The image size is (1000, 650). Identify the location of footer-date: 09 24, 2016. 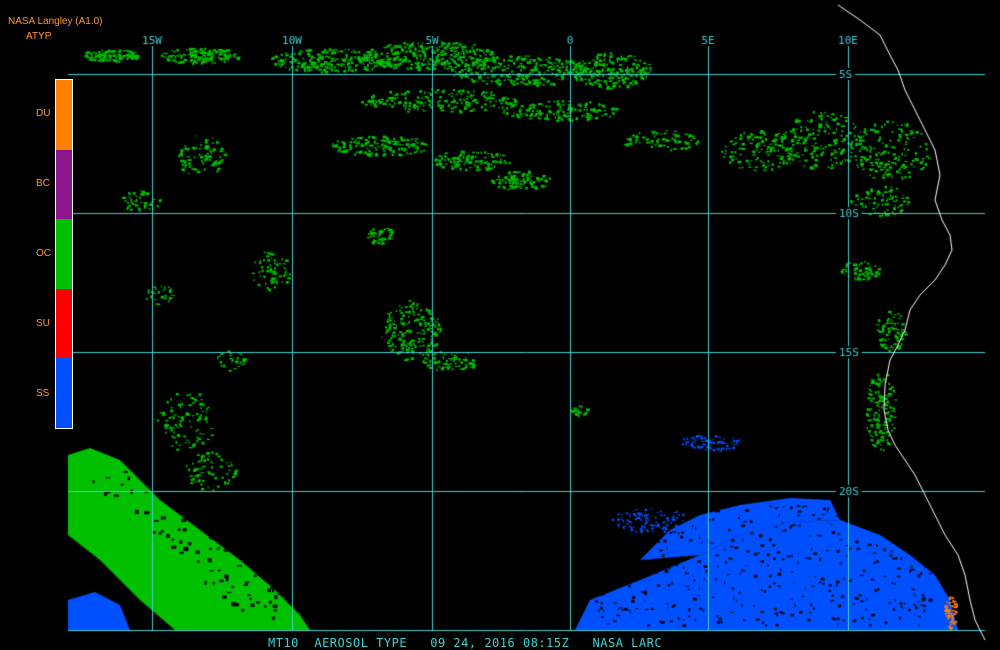
(473, 643).